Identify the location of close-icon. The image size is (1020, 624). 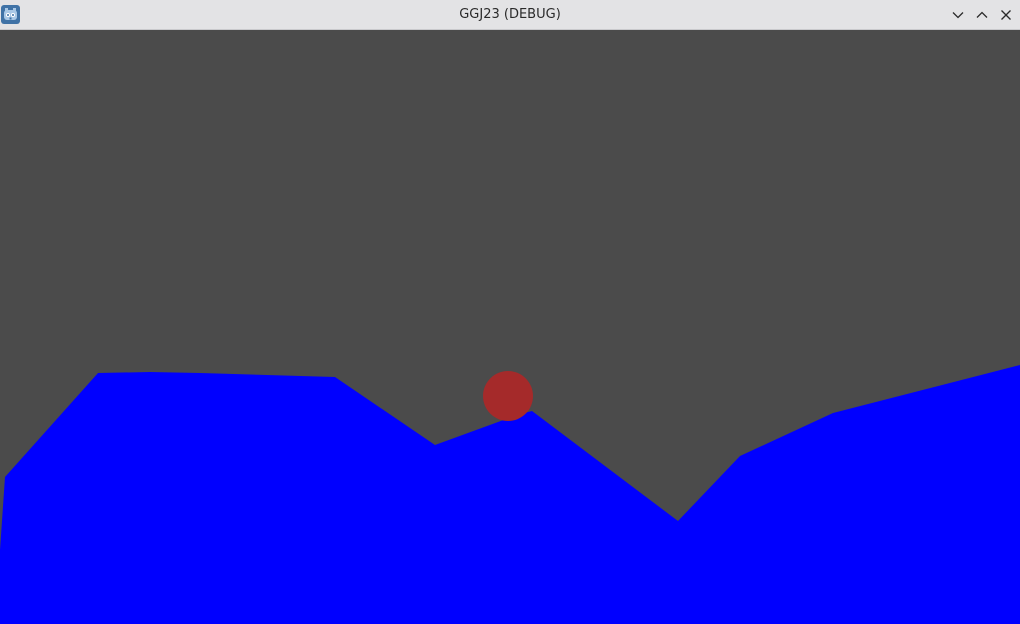
(1006, 15).